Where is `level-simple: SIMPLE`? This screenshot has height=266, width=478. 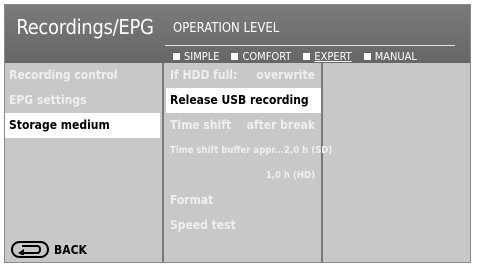 level-simple: SIMPLE is located at coordinates (196, 56).